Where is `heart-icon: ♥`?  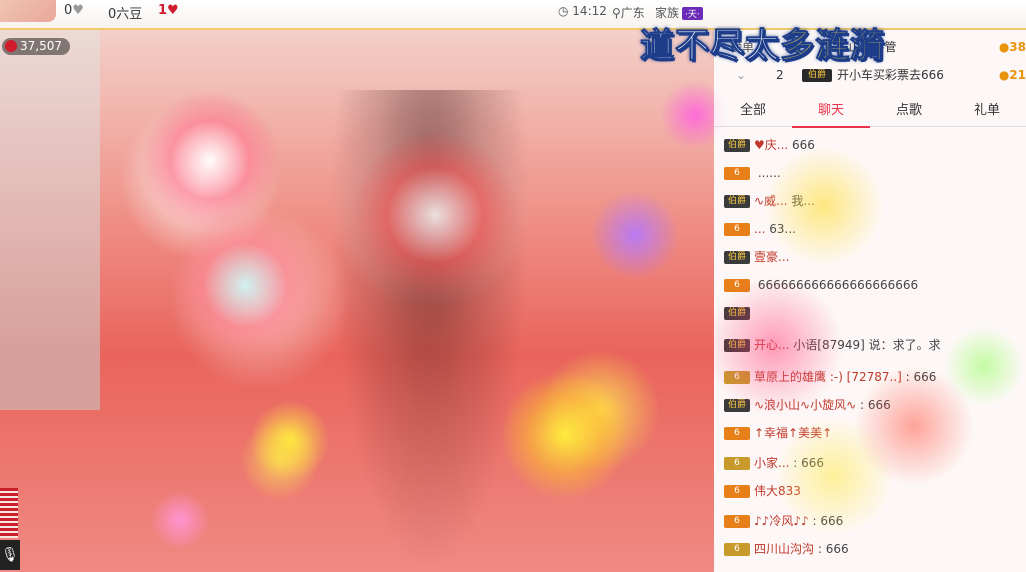 heart-icon: ♥ is located at coordinates (173, 10).